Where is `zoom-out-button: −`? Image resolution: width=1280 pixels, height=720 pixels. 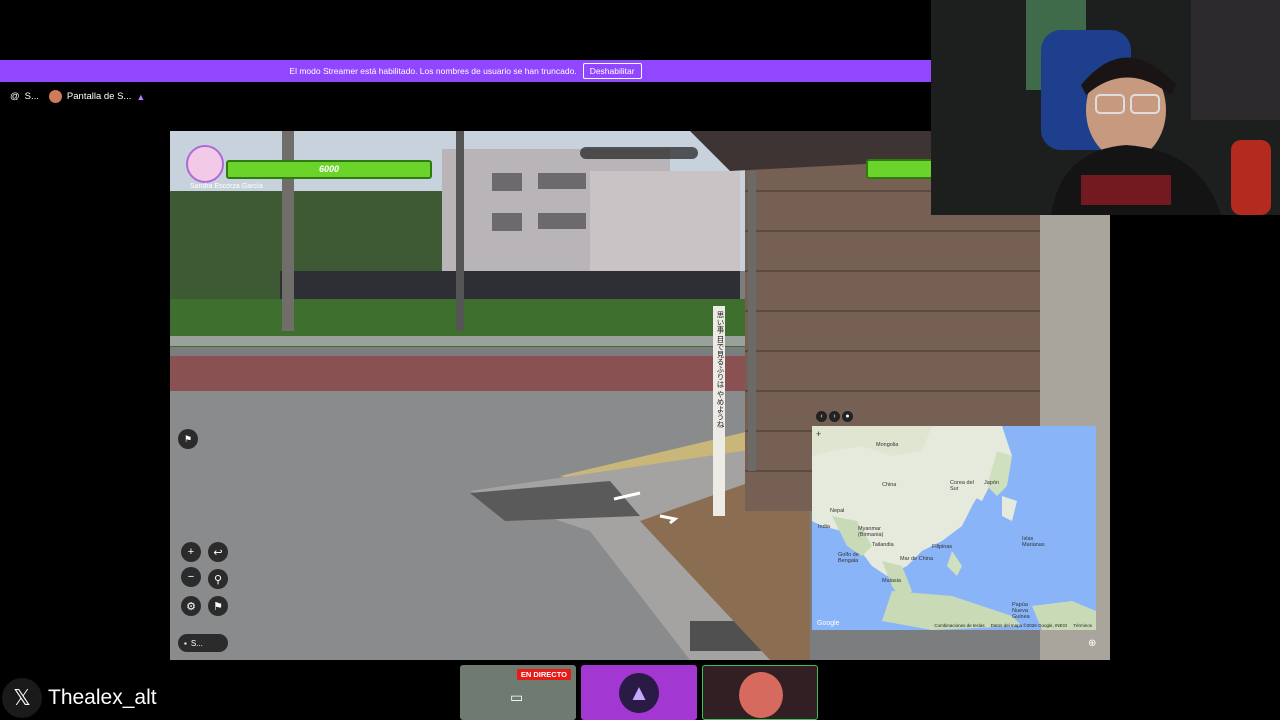 zoom-out-button: − is located at coordinates (191, 577).